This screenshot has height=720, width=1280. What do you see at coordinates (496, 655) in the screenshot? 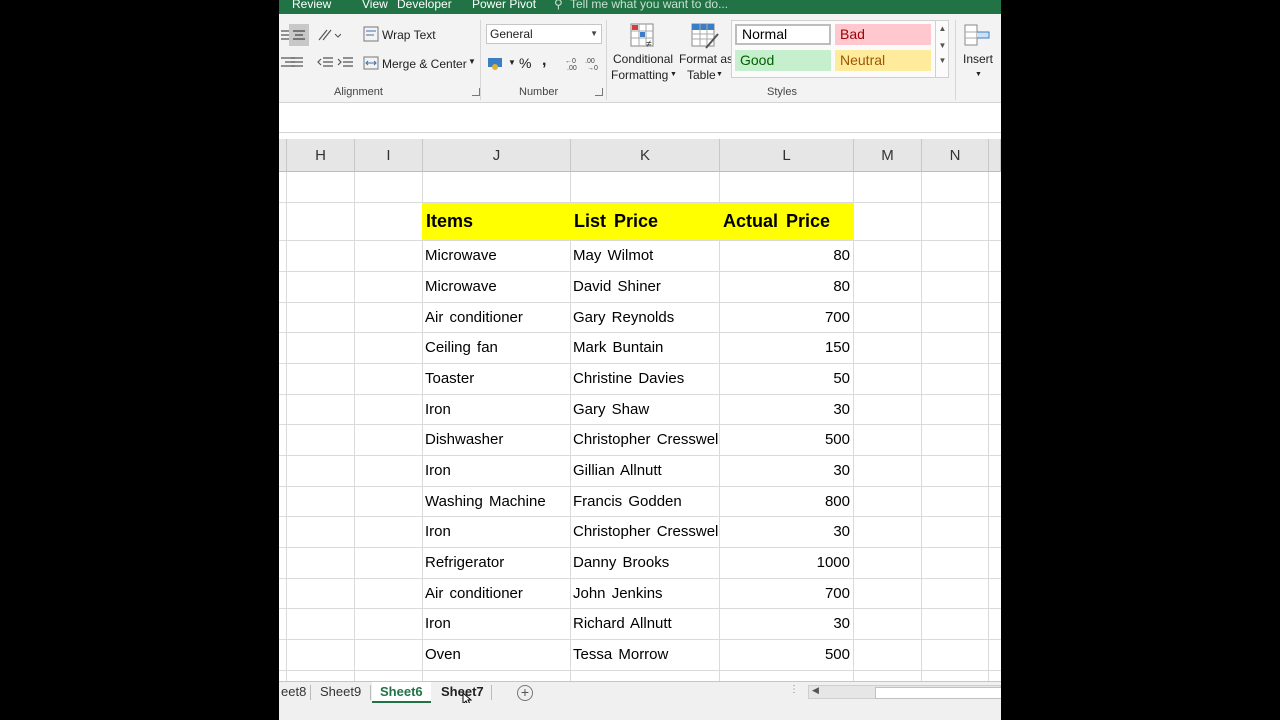
I see `cell-item: Oven` at bounding box center [496, 655].